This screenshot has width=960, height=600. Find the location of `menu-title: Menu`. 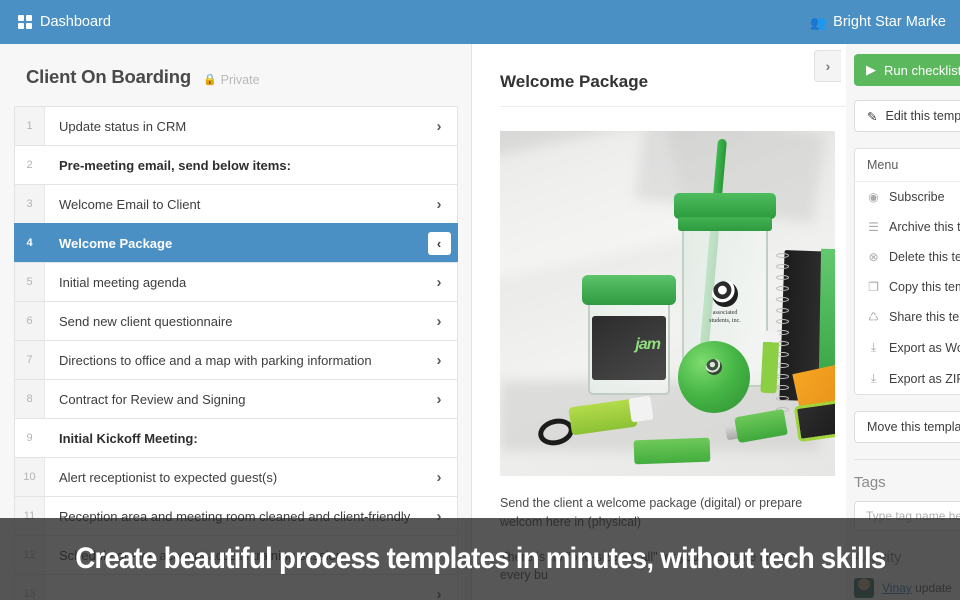

menu-title: Menu is located at coordinates (907, 165).